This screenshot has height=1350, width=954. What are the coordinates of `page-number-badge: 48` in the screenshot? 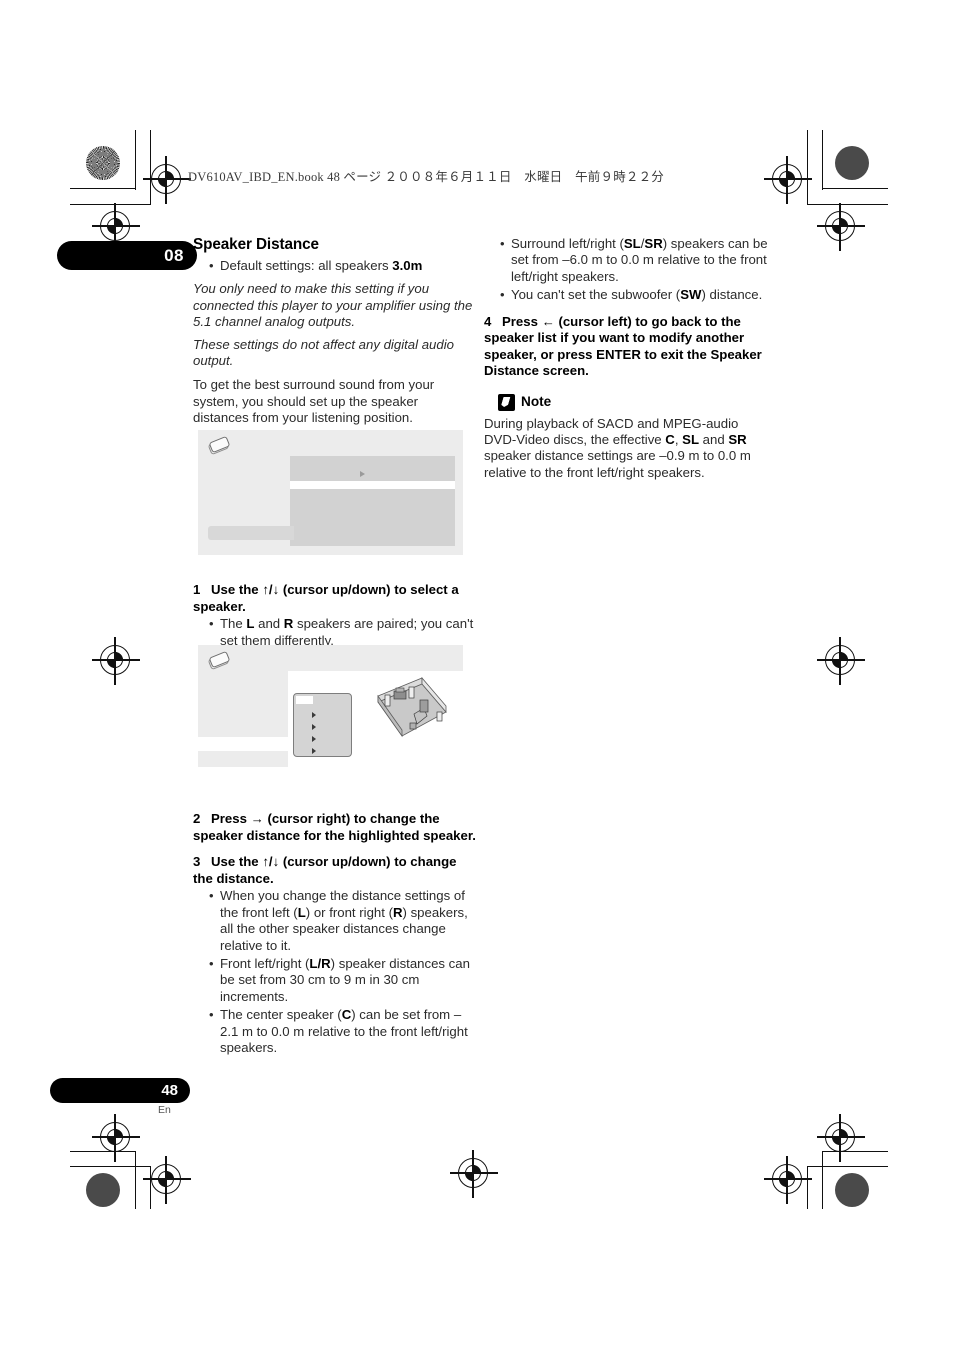 It's located at (120, 1090).